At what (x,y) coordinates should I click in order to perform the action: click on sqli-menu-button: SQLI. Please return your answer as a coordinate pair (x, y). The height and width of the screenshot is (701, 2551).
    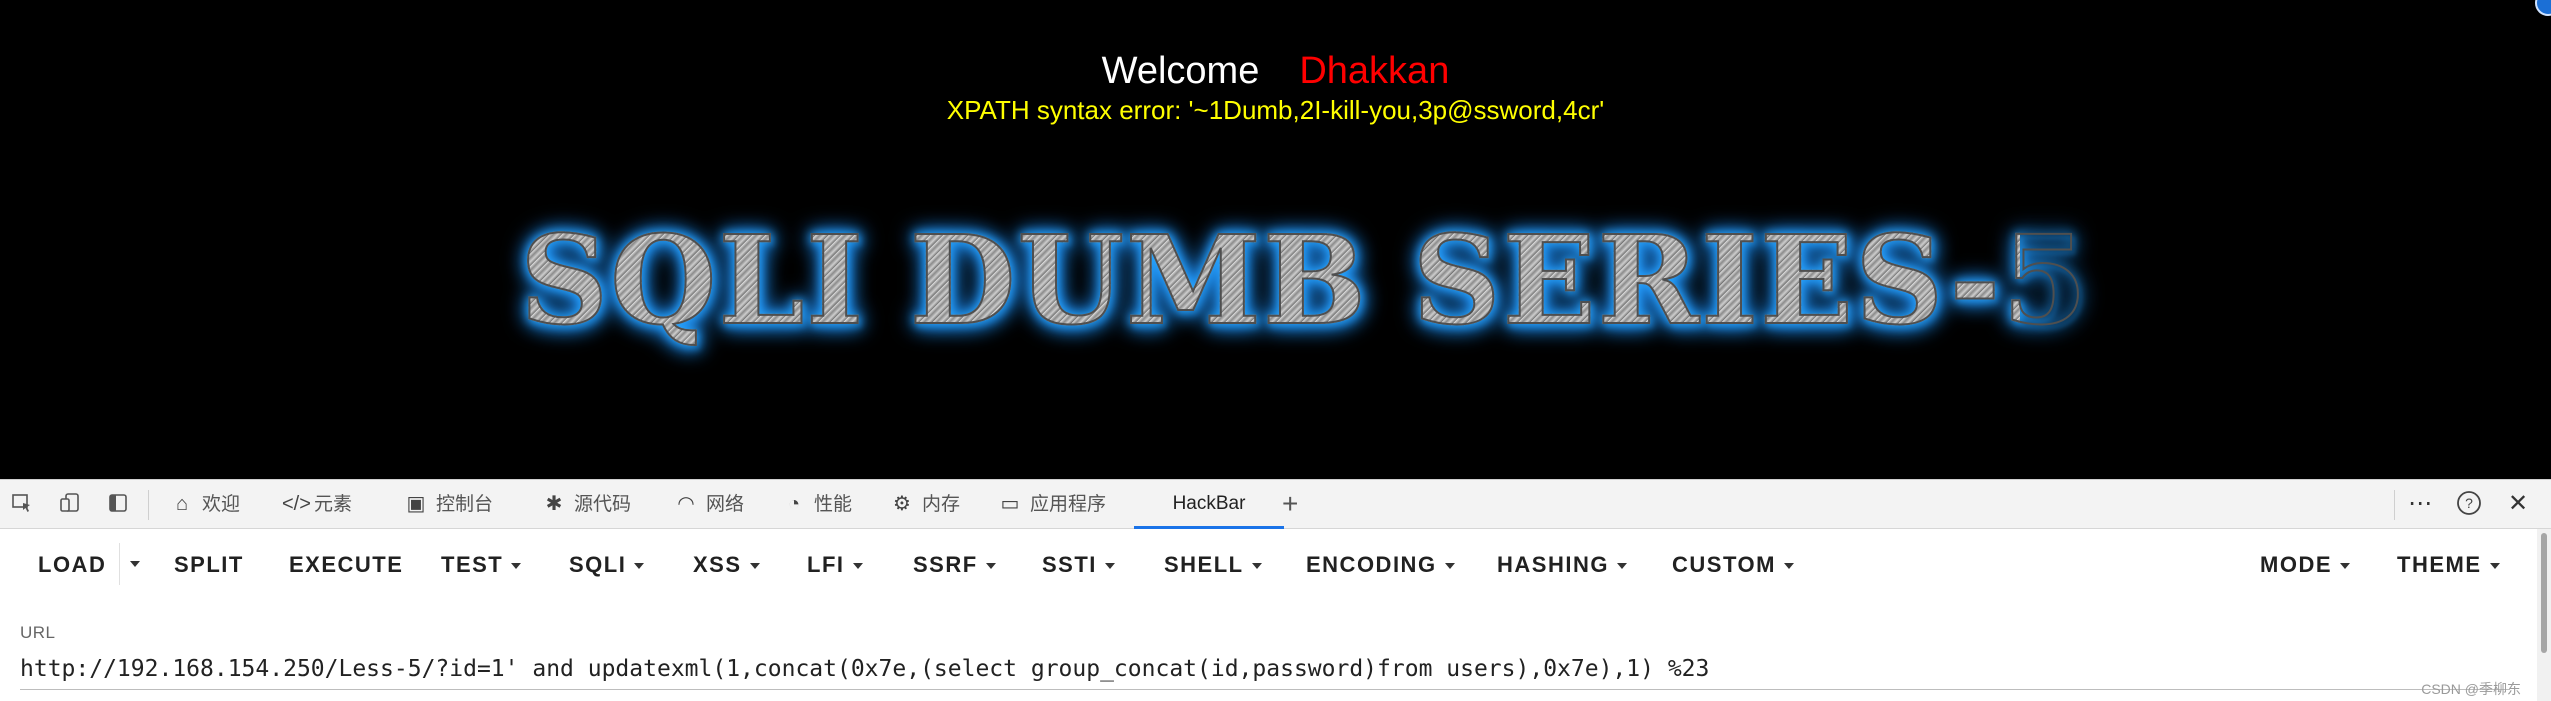
    Looking at the image, I should click on (607, 565).